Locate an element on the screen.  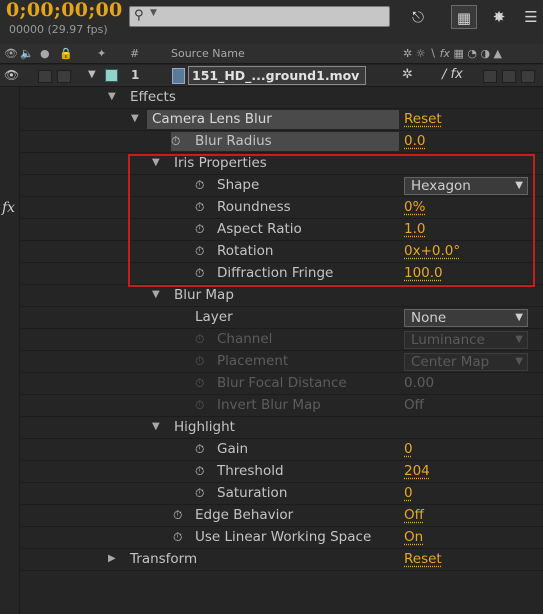
lock-icon: 🔒 is located at coordinates (66, 53).